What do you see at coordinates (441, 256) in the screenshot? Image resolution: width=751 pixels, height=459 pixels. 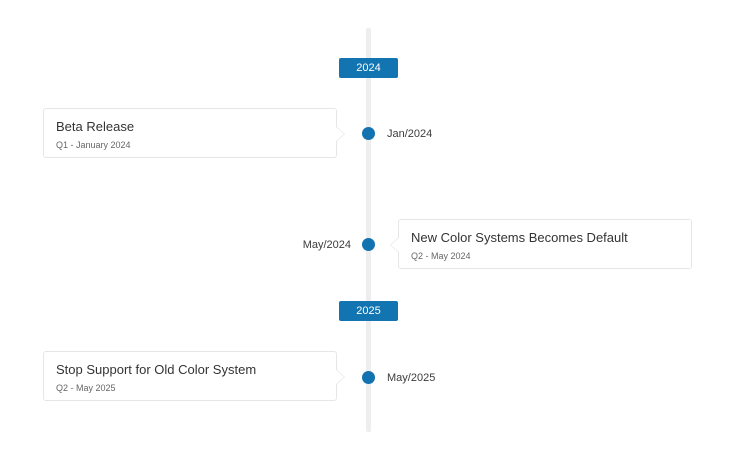 I see `event-subtitle: Q2 - May 2024` at bounding box center [441, 256].